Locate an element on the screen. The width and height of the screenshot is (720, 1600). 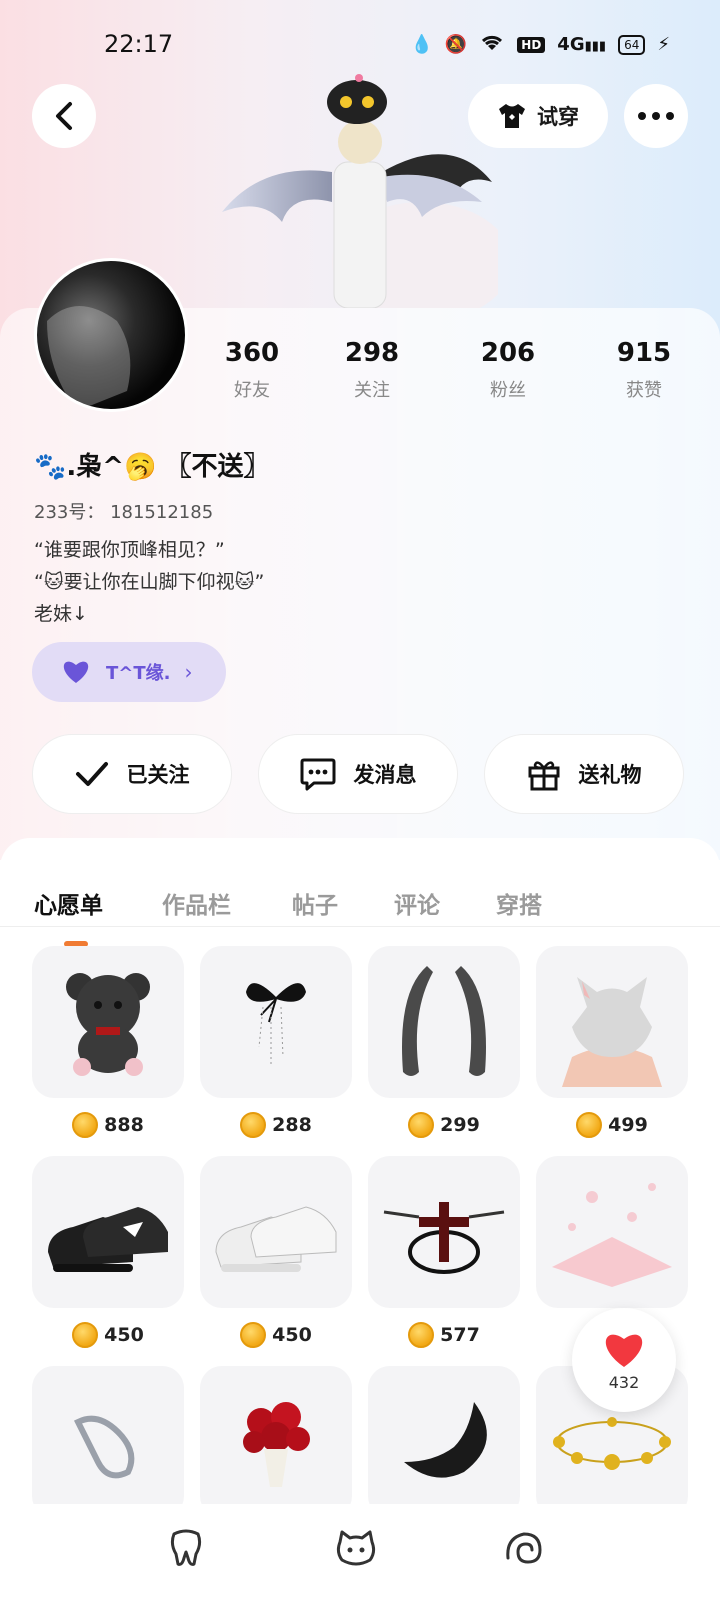
profile-stats: 360 好友 298 关注 206 粉丝 915 获赞 is located at coordinates (360, 373).